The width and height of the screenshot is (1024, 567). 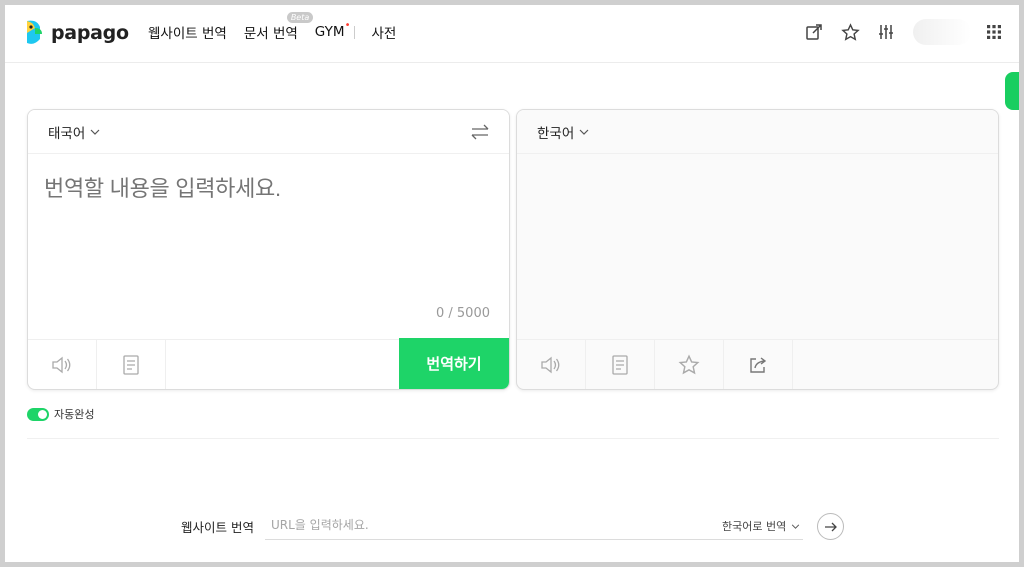 What do you see at coordinates (757, 132) in the screenshot?
I see `target-lang-bar: 한국어` at bounding box center [757, 132].